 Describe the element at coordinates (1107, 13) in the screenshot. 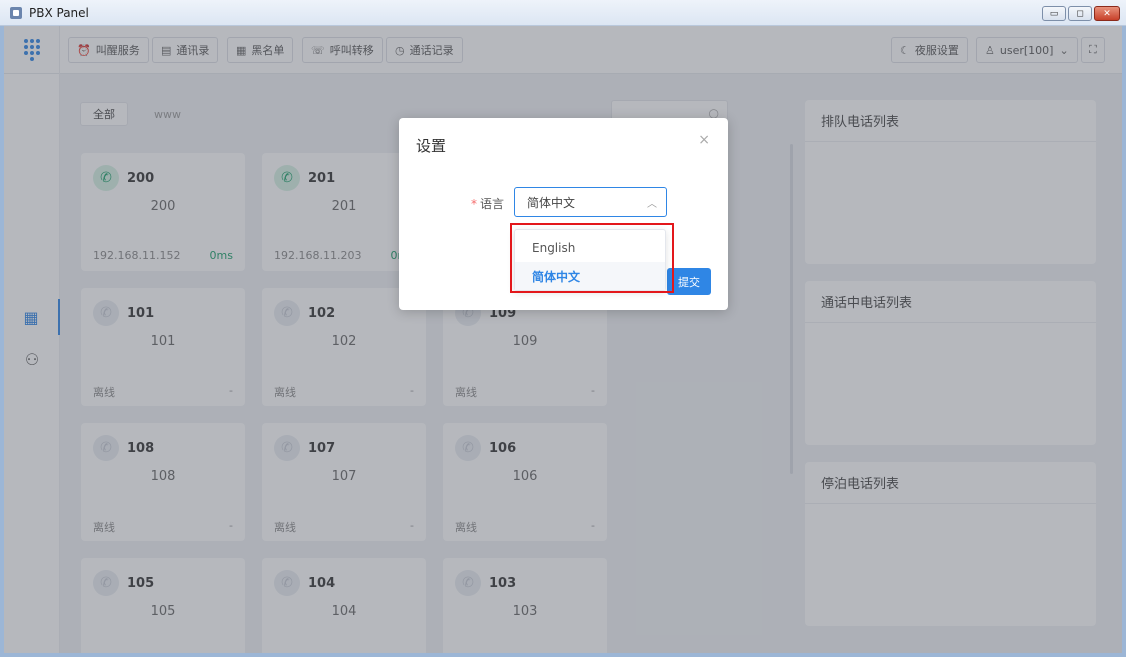

I see `close-window-button: ✕` at that location.